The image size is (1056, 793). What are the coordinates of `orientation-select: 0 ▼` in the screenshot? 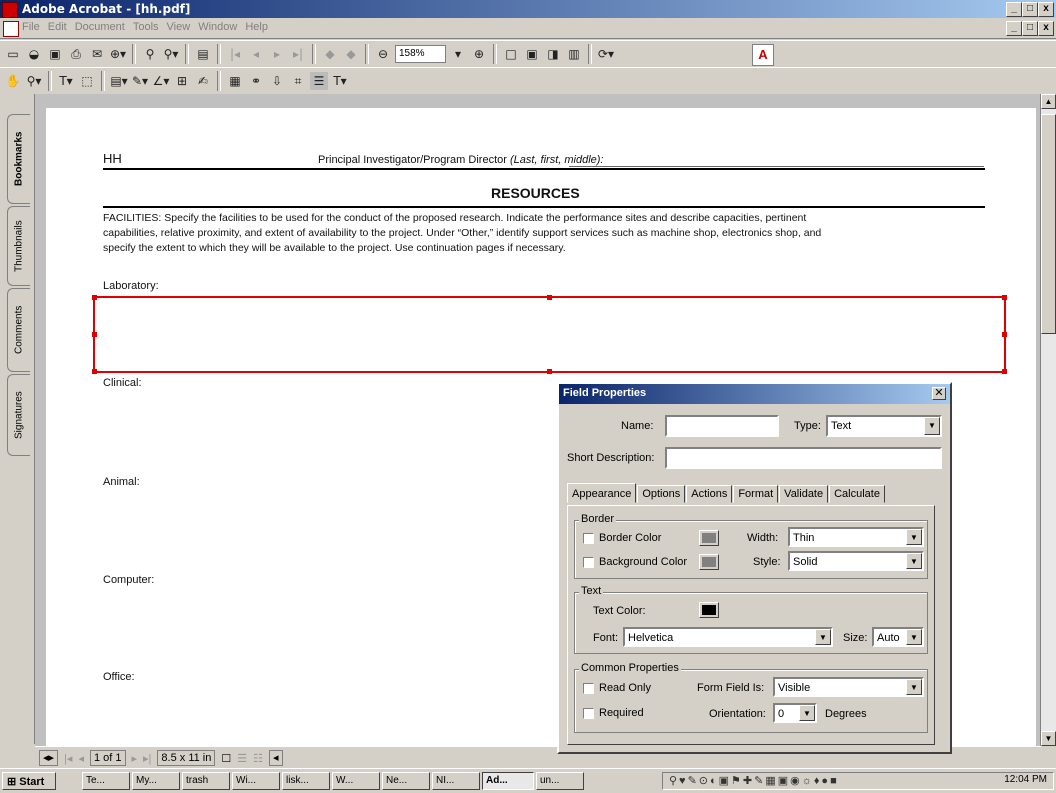 It's located at (795, 713).